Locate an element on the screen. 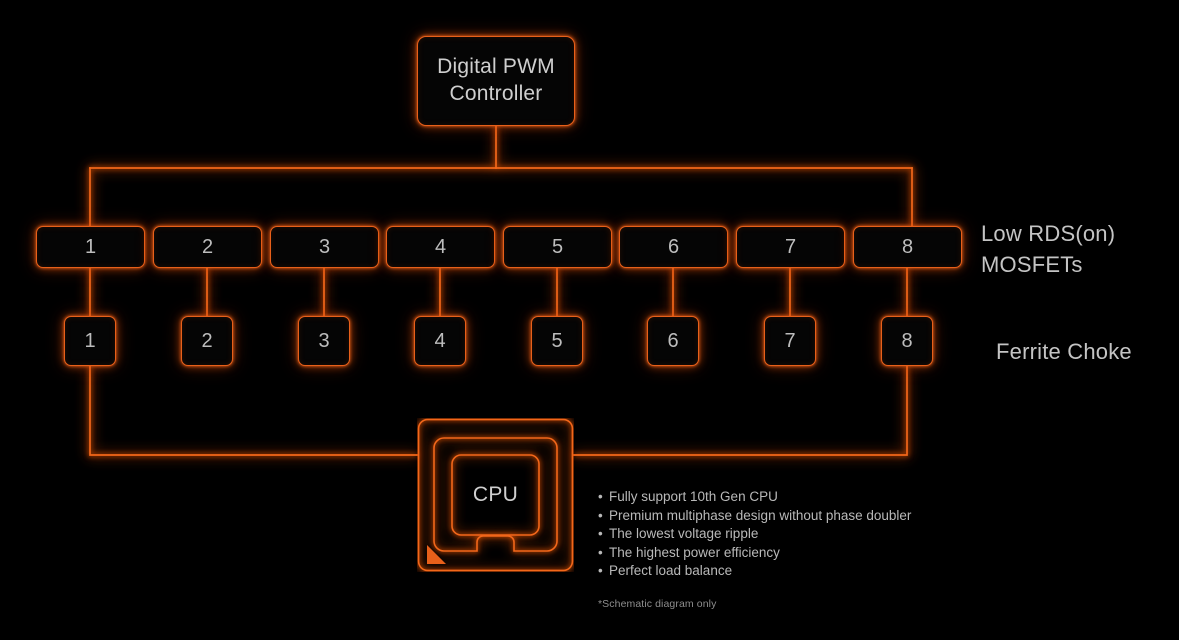 The width and height of the screenshot is (1179, 640). mosfet-row-label-line-1: Low RDS(on) is located at coordinates (1048, 233).